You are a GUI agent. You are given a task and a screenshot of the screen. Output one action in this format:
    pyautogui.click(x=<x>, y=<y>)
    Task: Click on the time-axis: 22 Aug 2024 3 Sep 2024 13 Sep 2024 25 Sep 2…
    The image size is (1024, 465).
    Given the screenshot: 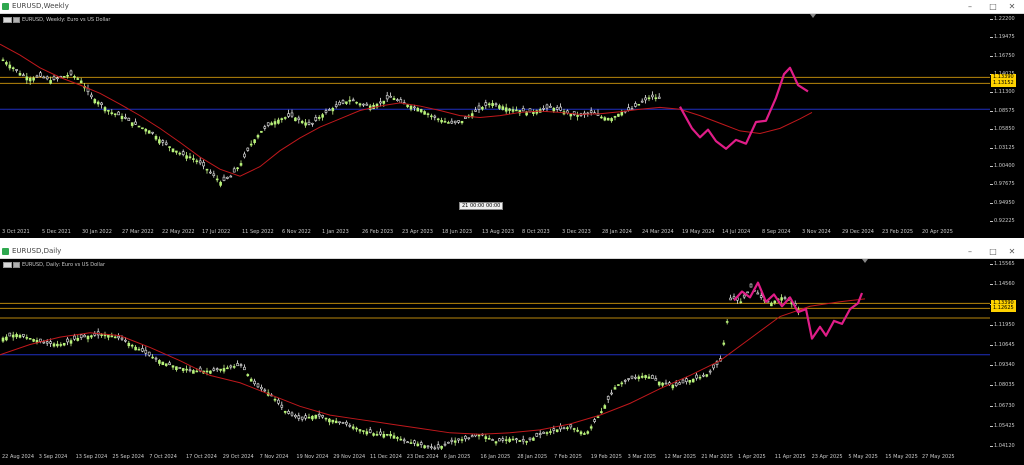 What is the action you would take?
    pyautogui.click(x=495, y=459)
    